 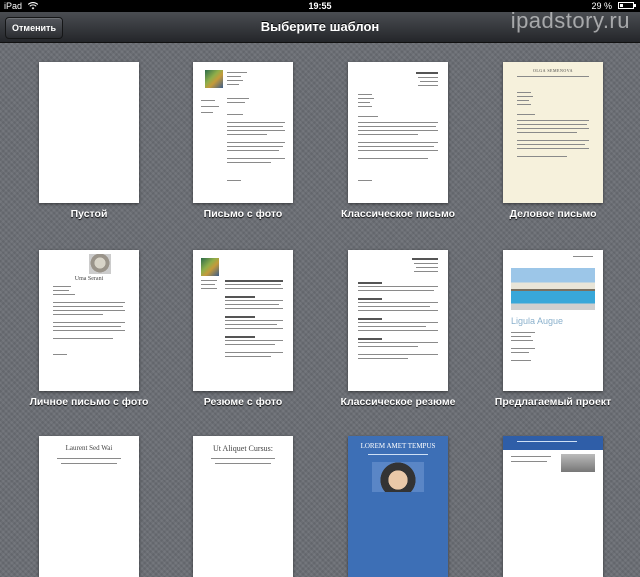 I want to click on template-thumbnail: OLGA SEMENOVA, so click(x=553, y=132).